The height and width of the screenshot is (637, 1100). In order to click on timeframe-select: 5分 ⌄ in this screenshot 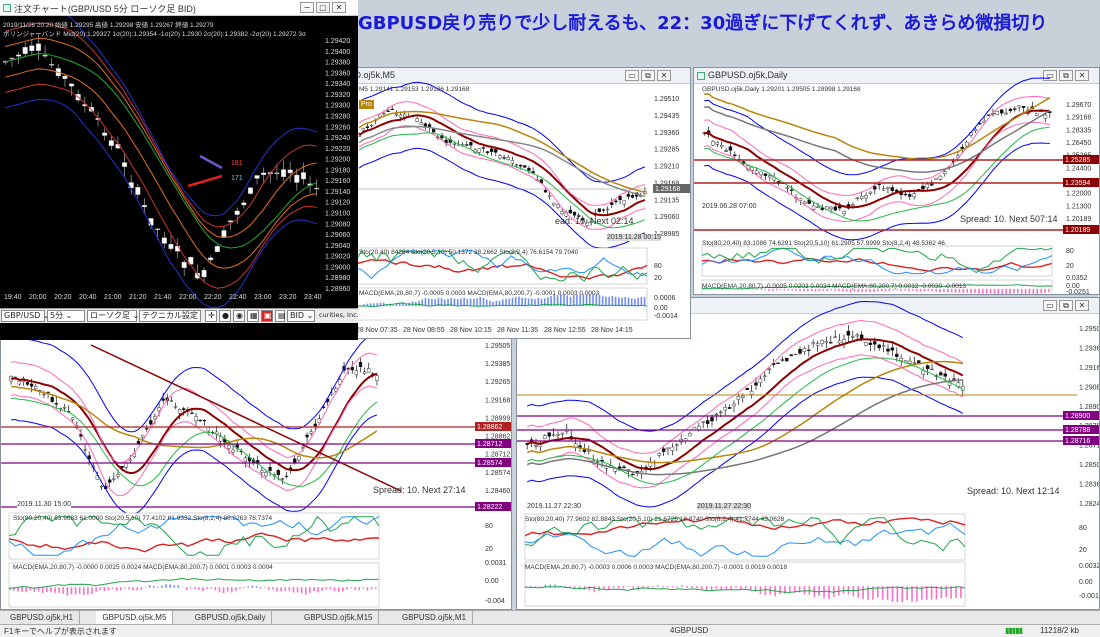, I will do `click(66, 316)`.